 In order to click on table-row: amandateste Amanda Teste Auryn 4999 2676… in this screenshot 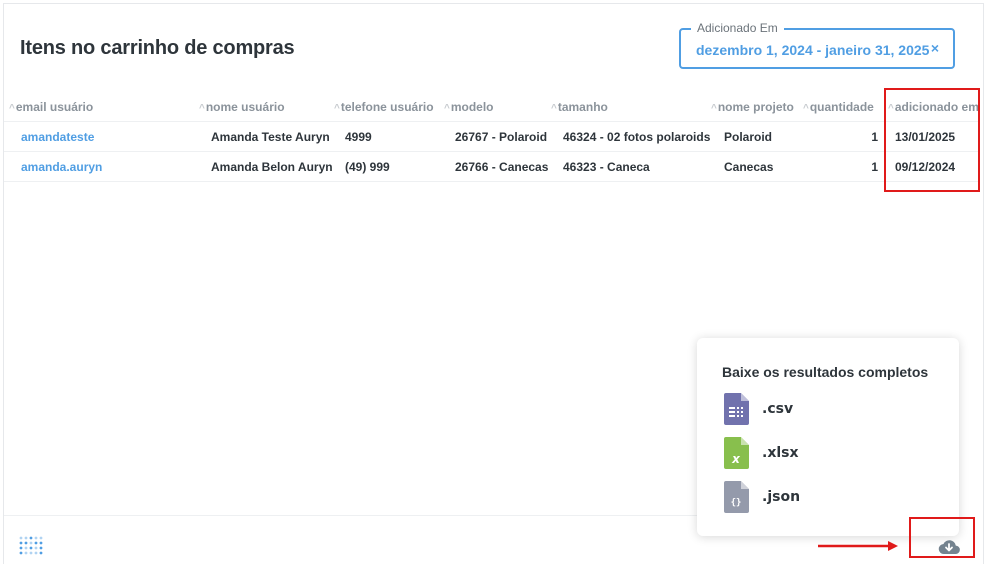, I will do `click(492, 137)`.